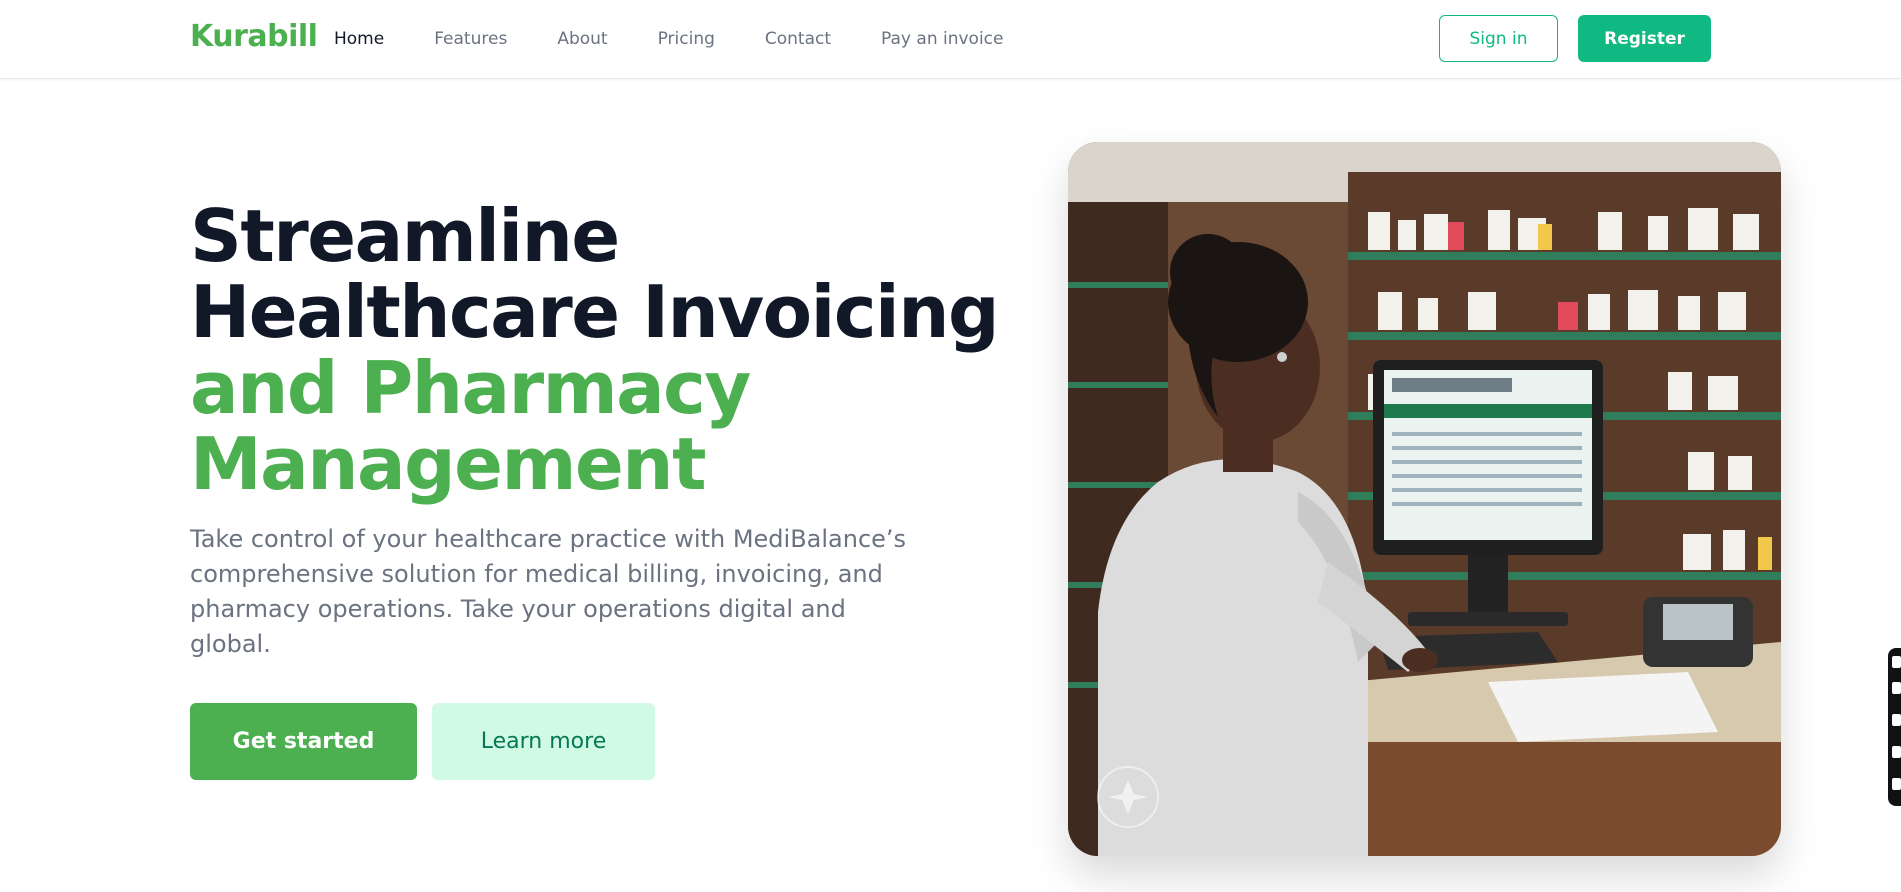 This screenshot has width=1901, height=892. I want to click on widget-copy-icon, so click(1896, 752).